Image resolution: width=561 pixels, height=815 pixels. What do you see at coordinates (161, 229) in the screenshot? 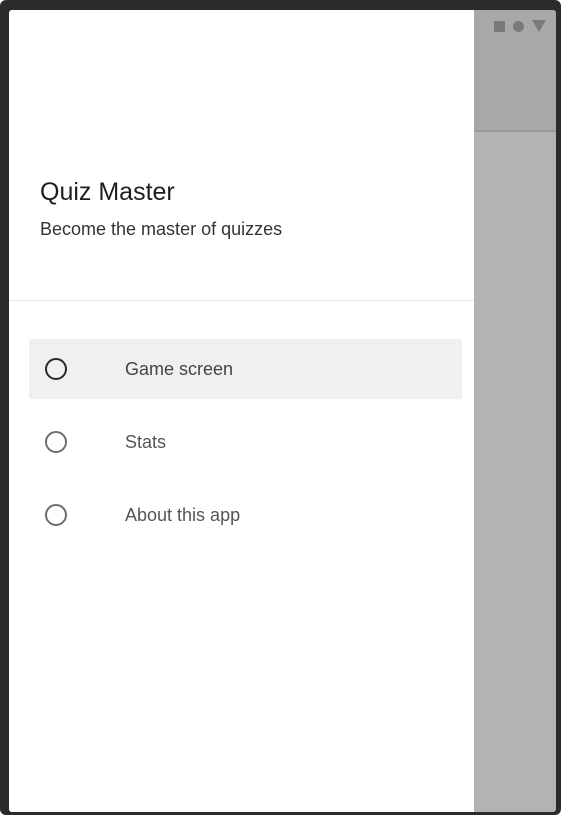
I see `drawer-subtitle: Become the master of quizzes` at bounding box center [161, 229].